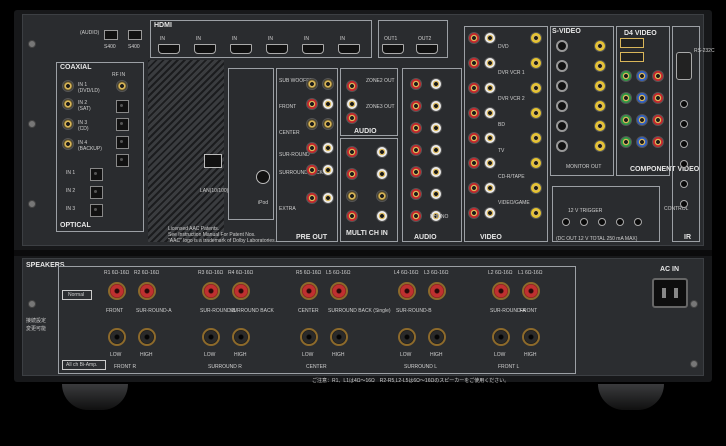 Image resolution: width=726 pixels, height=446 pixels. What do you see at coordinates (68, 104) in the screenshot?
I see `coax-in-2-jack` at bounding box center [68, 104].